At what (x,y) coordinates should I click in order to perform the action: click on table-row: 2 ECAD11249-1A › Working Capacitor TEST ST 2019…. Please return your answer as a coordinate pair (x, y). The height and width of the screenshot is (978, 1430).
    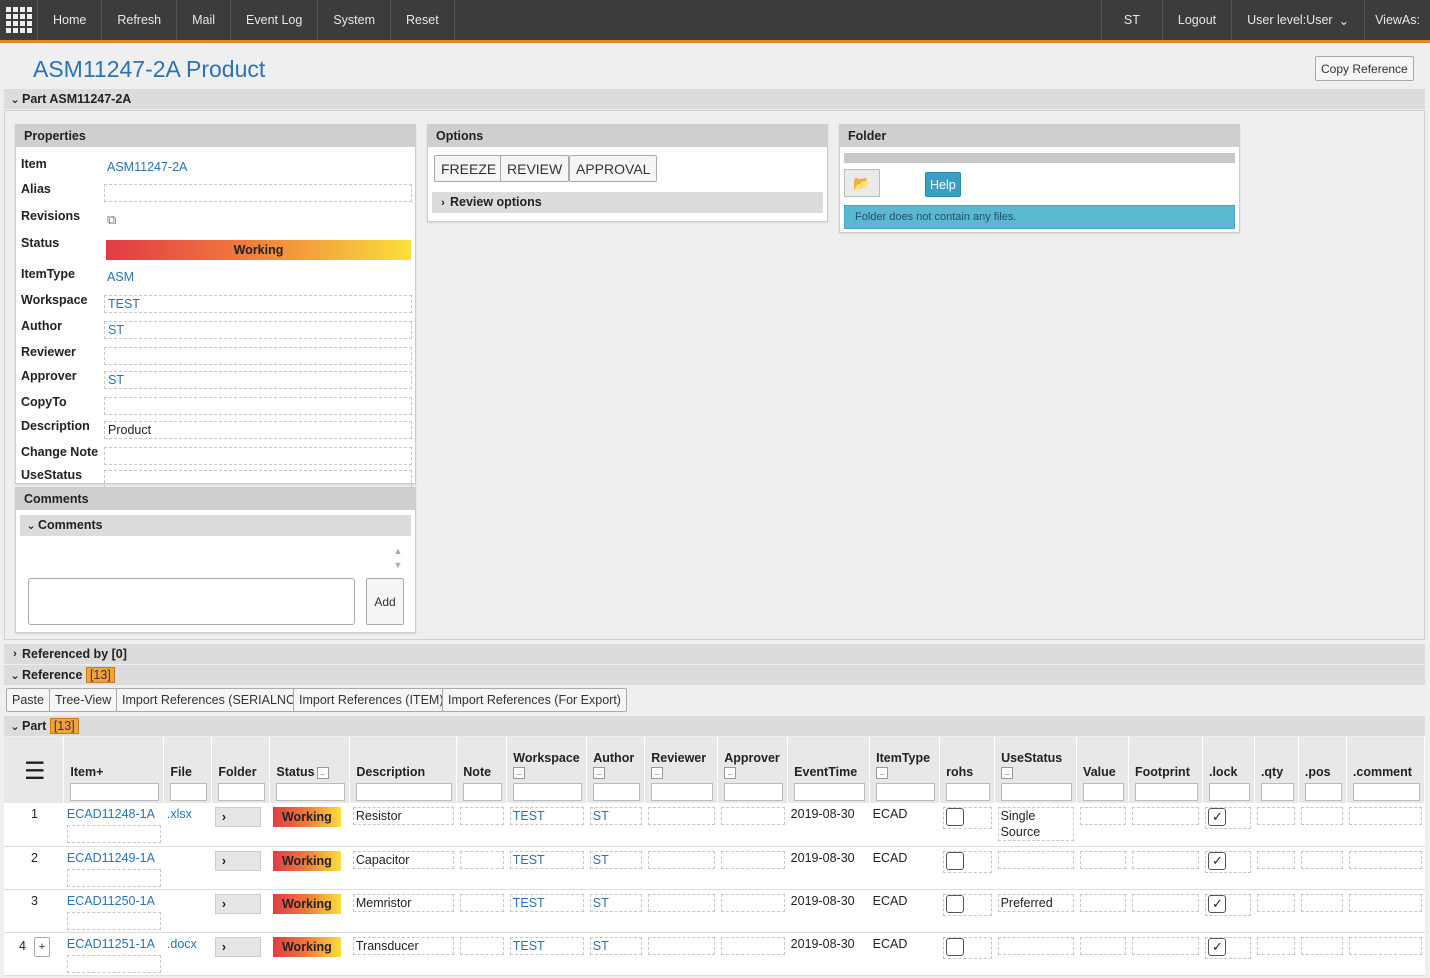
    Looking at the image, I should click on (714, 868).